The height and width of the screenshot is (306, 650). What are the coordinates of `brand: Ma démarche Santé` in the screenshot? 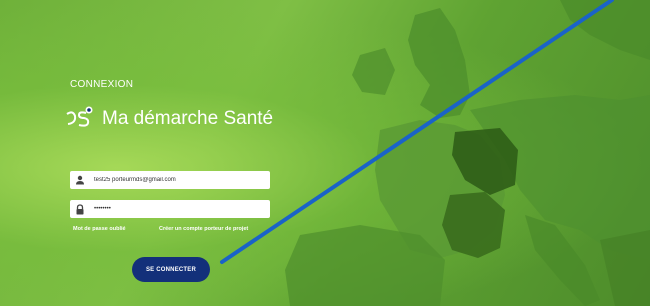 It's located at (168, 119).